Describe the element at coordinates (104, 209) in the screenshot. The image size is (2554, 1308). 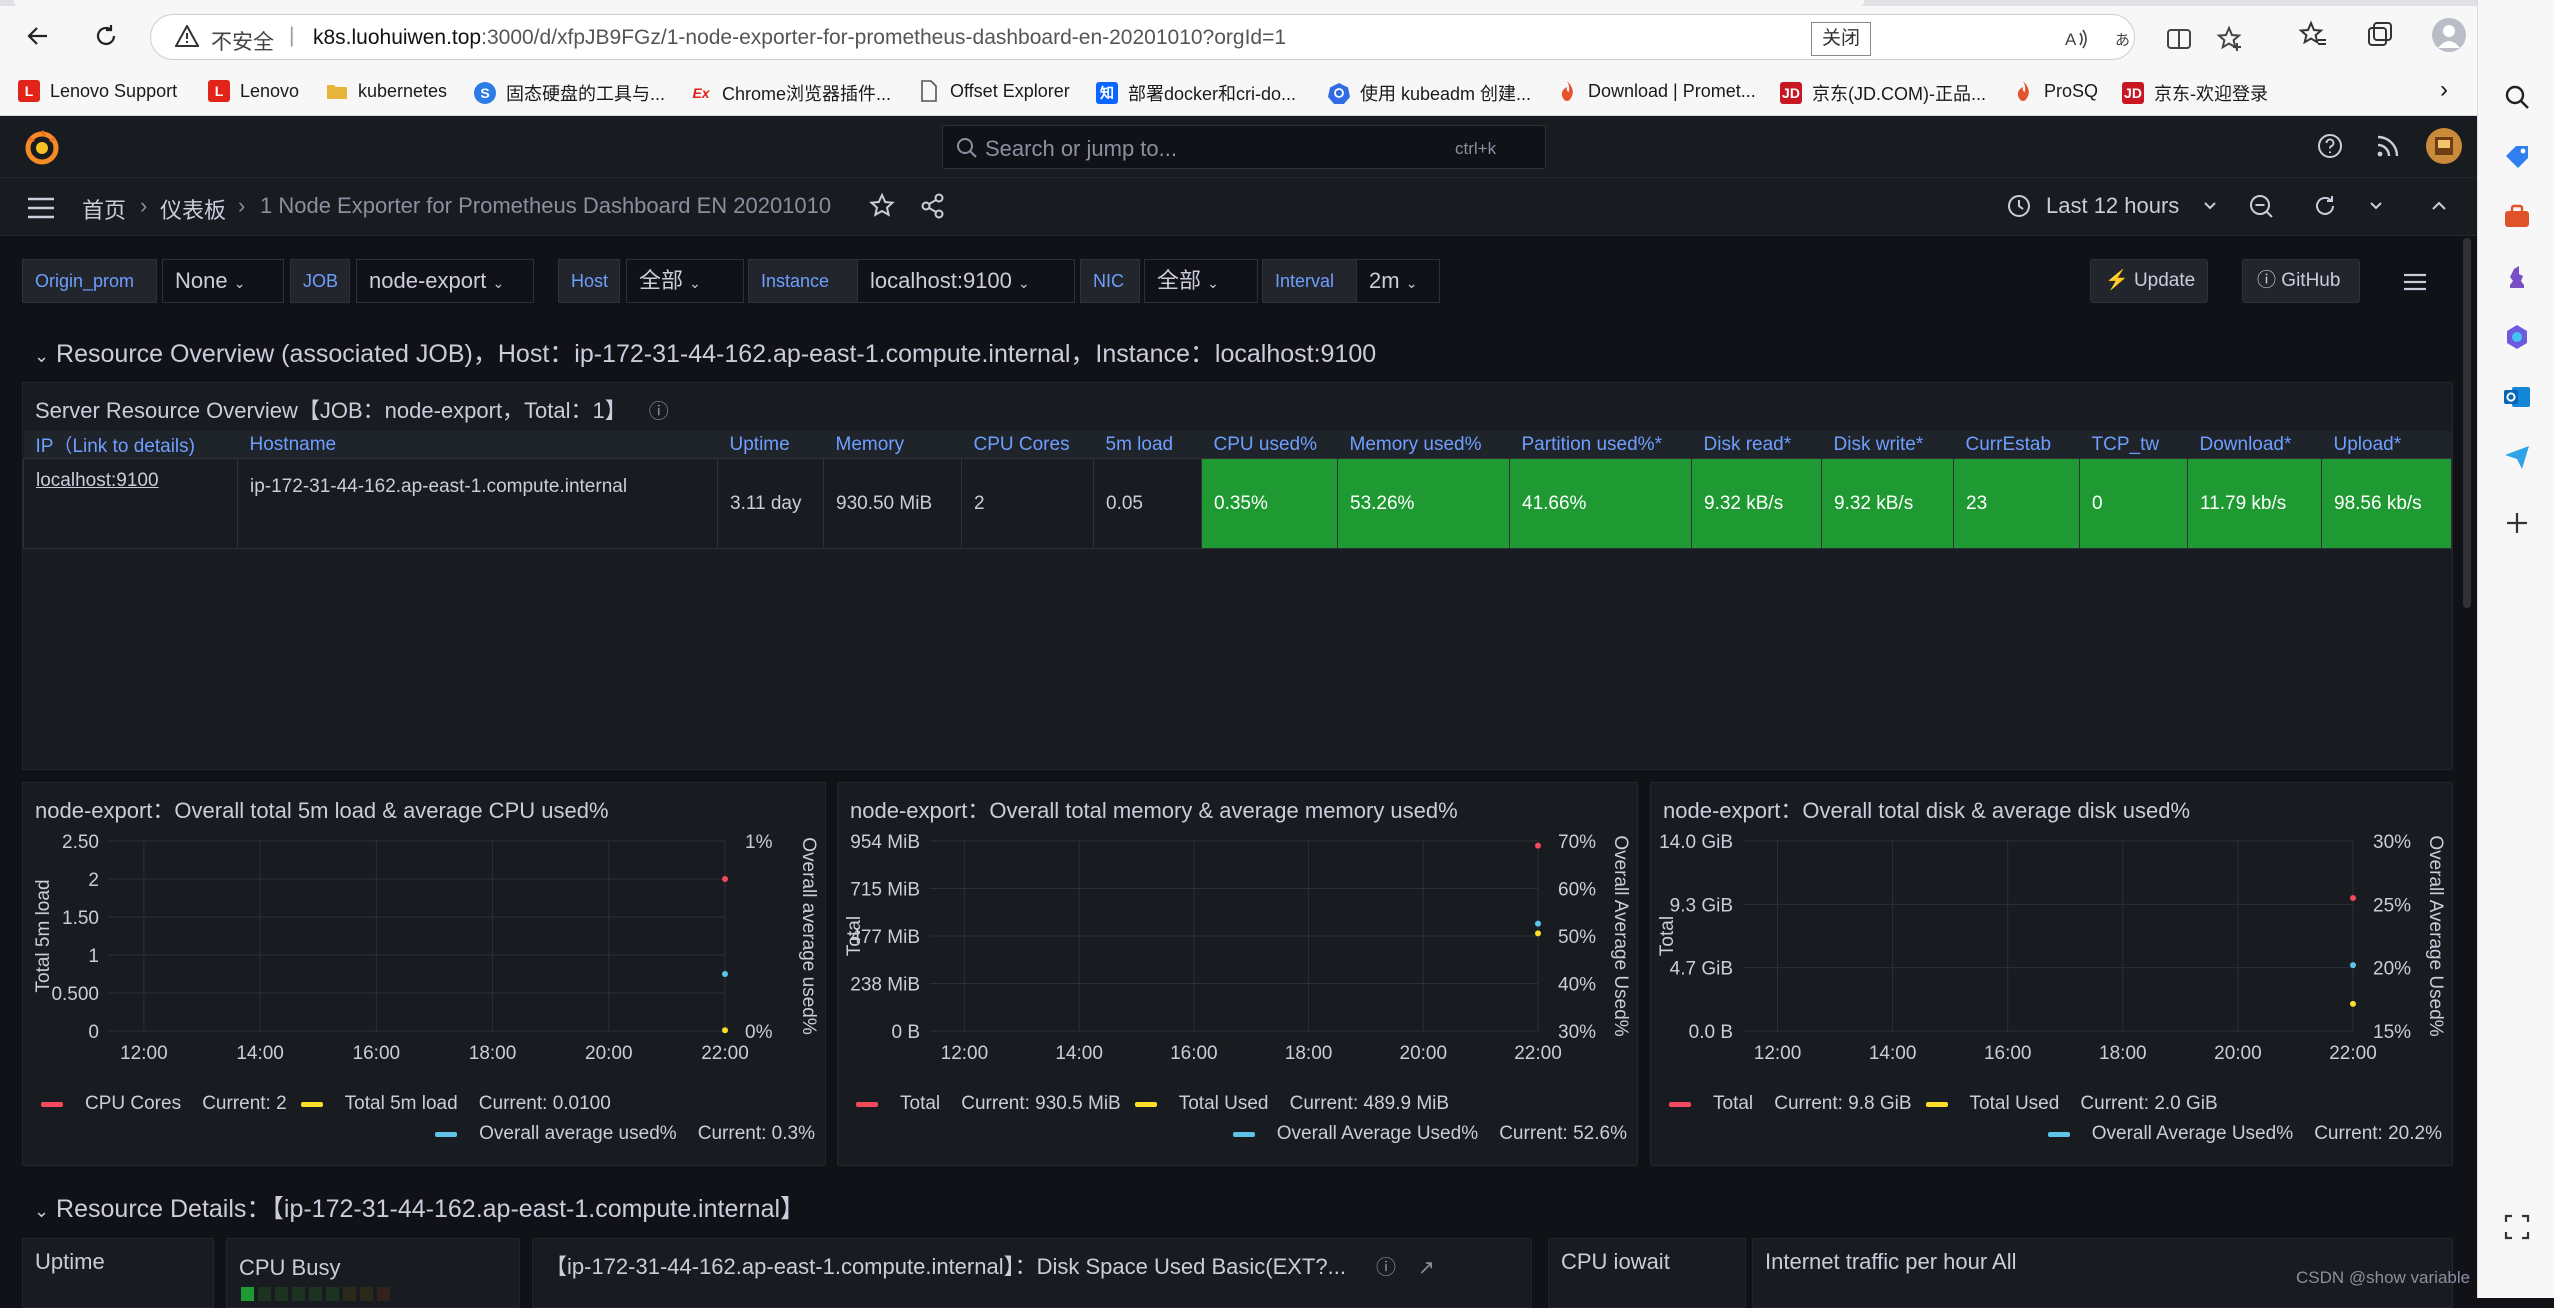
I see `breadcrumb-home: 首页` at that location.